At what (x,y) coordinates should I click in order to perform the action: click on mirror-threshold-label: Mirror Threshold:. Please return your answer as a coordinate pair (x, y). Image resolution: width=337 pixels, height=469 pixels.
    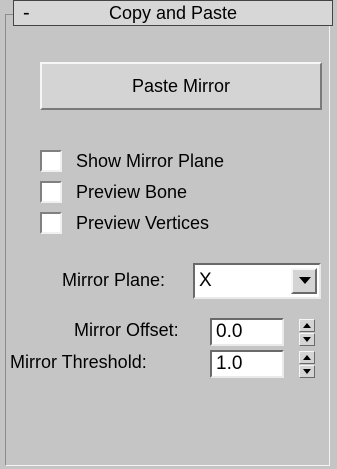
    Looking at the image, I should click on (78, 362).